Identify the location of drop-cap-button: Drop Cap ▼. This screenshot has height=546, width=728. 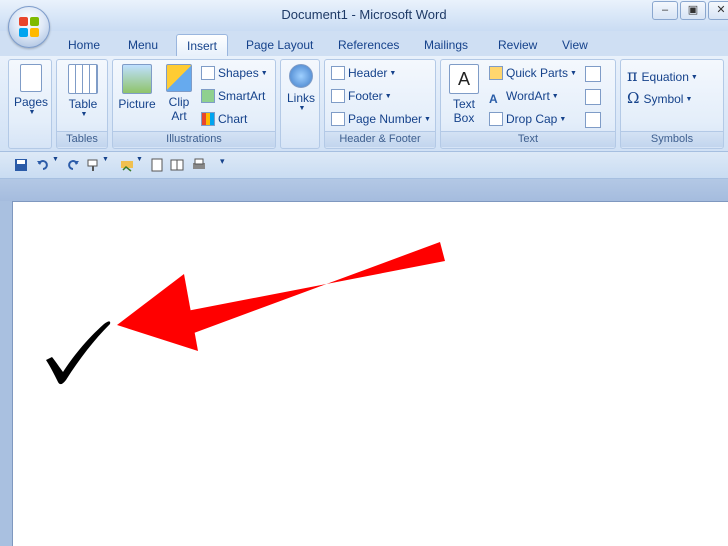
(527, 119).